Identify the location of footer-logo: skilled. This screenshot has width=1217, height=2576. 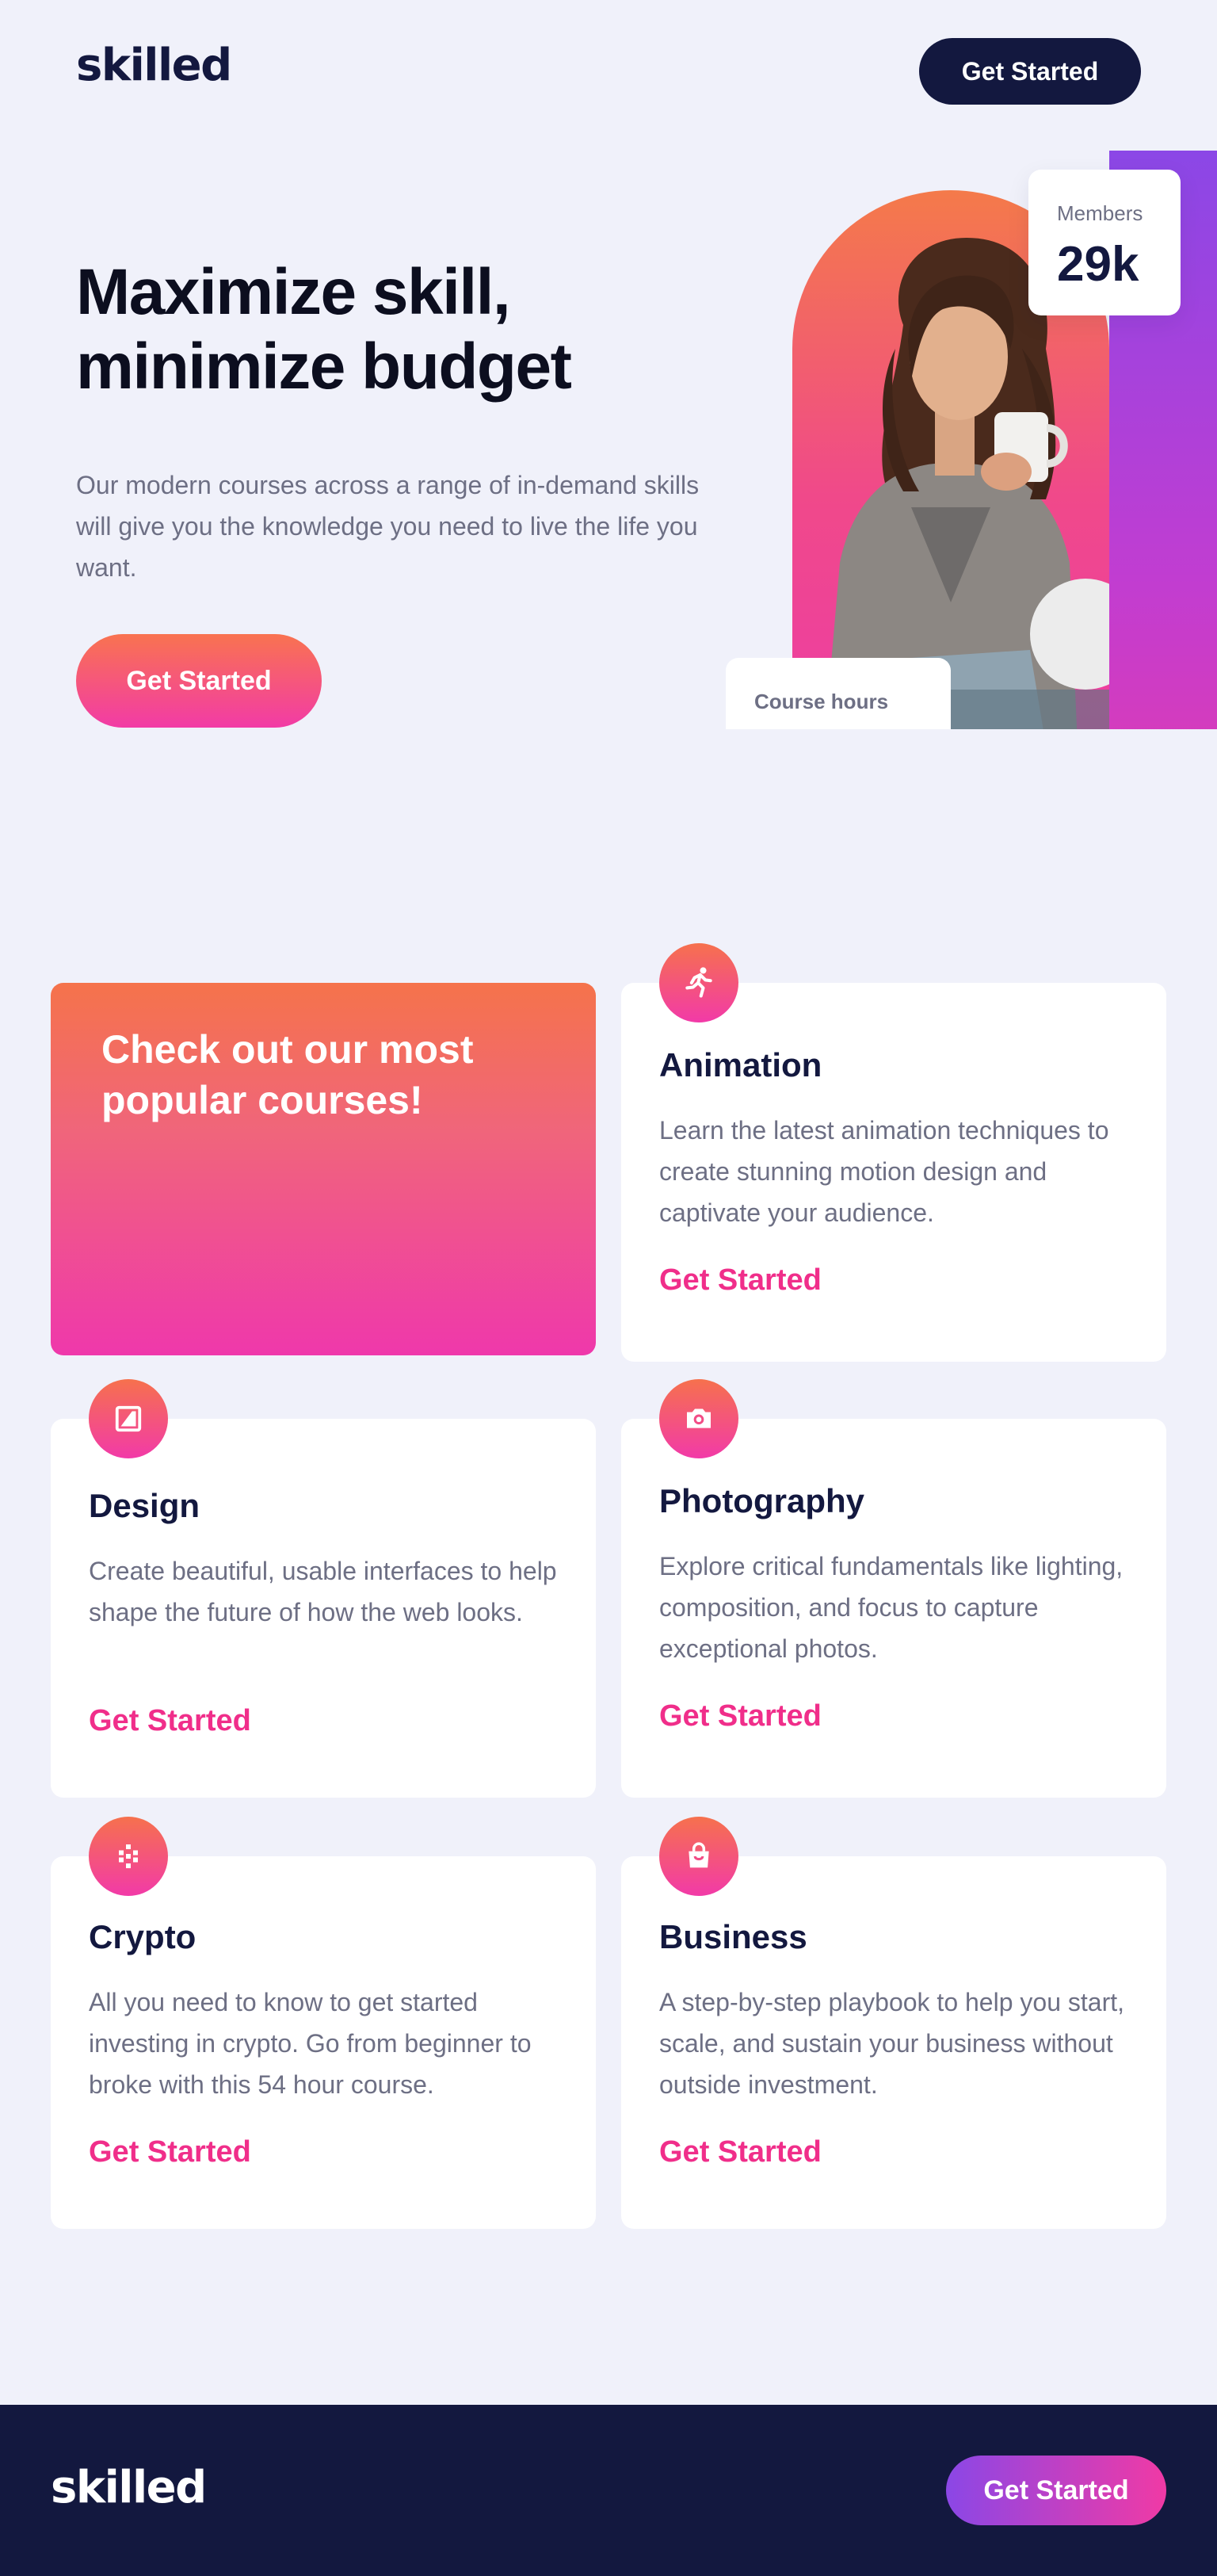
(129, 2487).